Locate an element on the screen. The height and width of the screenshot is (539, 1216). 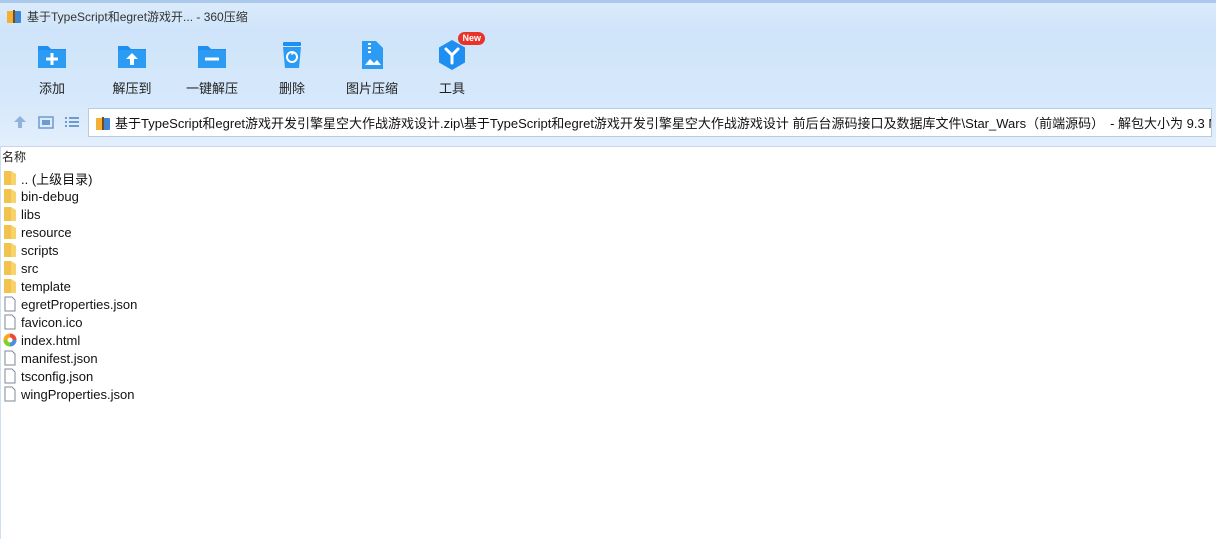
list-item: resource is located at coordinates (69, 232).